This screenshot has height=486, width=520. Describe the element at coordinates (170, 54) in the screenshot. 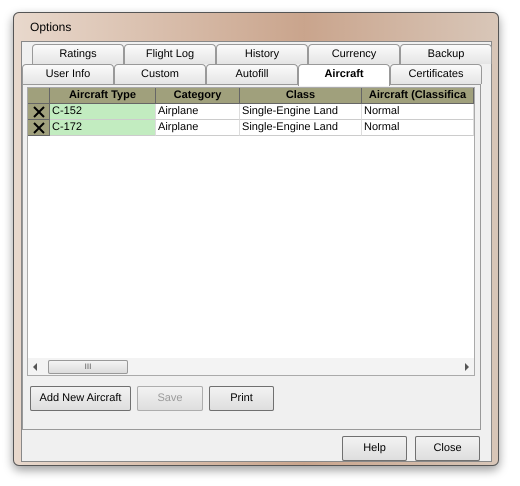

I see `tab: Flight Log` at that location.